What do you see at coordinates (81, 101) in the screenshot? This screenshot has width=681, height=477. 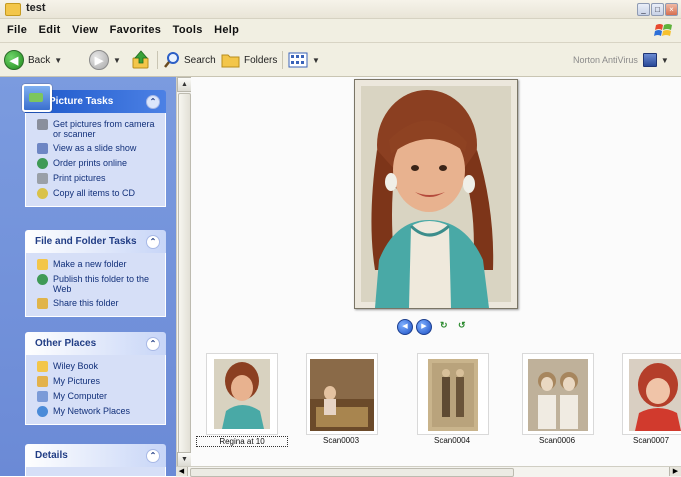 I see `picture-tasks-title: Picture Tasks` at bounding box center [81, 101].